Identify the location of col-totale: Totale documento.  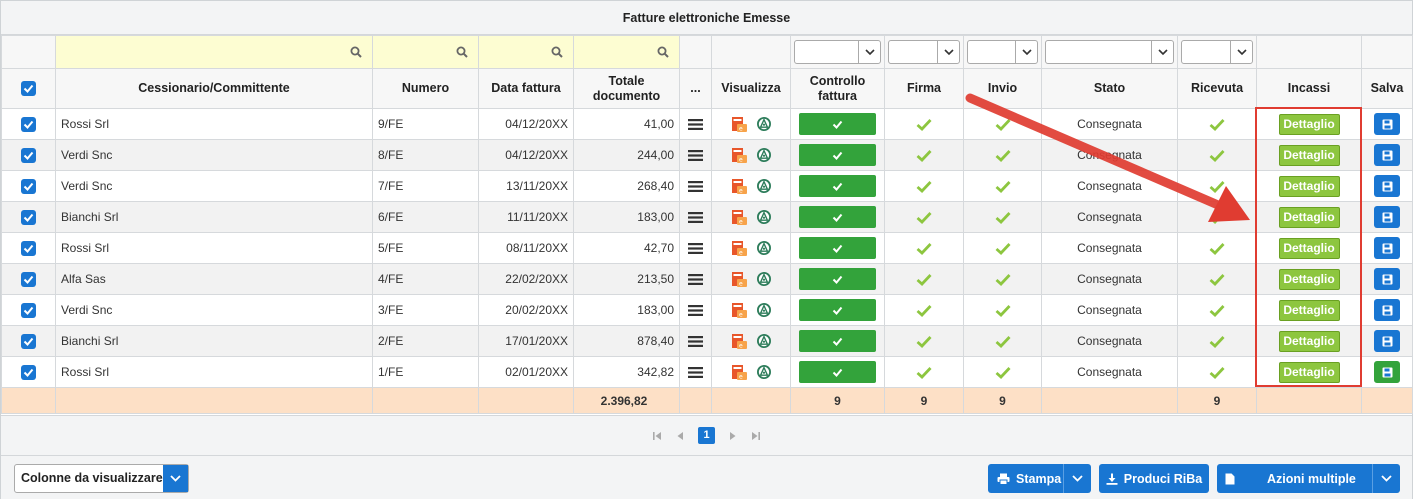
(626, 88).